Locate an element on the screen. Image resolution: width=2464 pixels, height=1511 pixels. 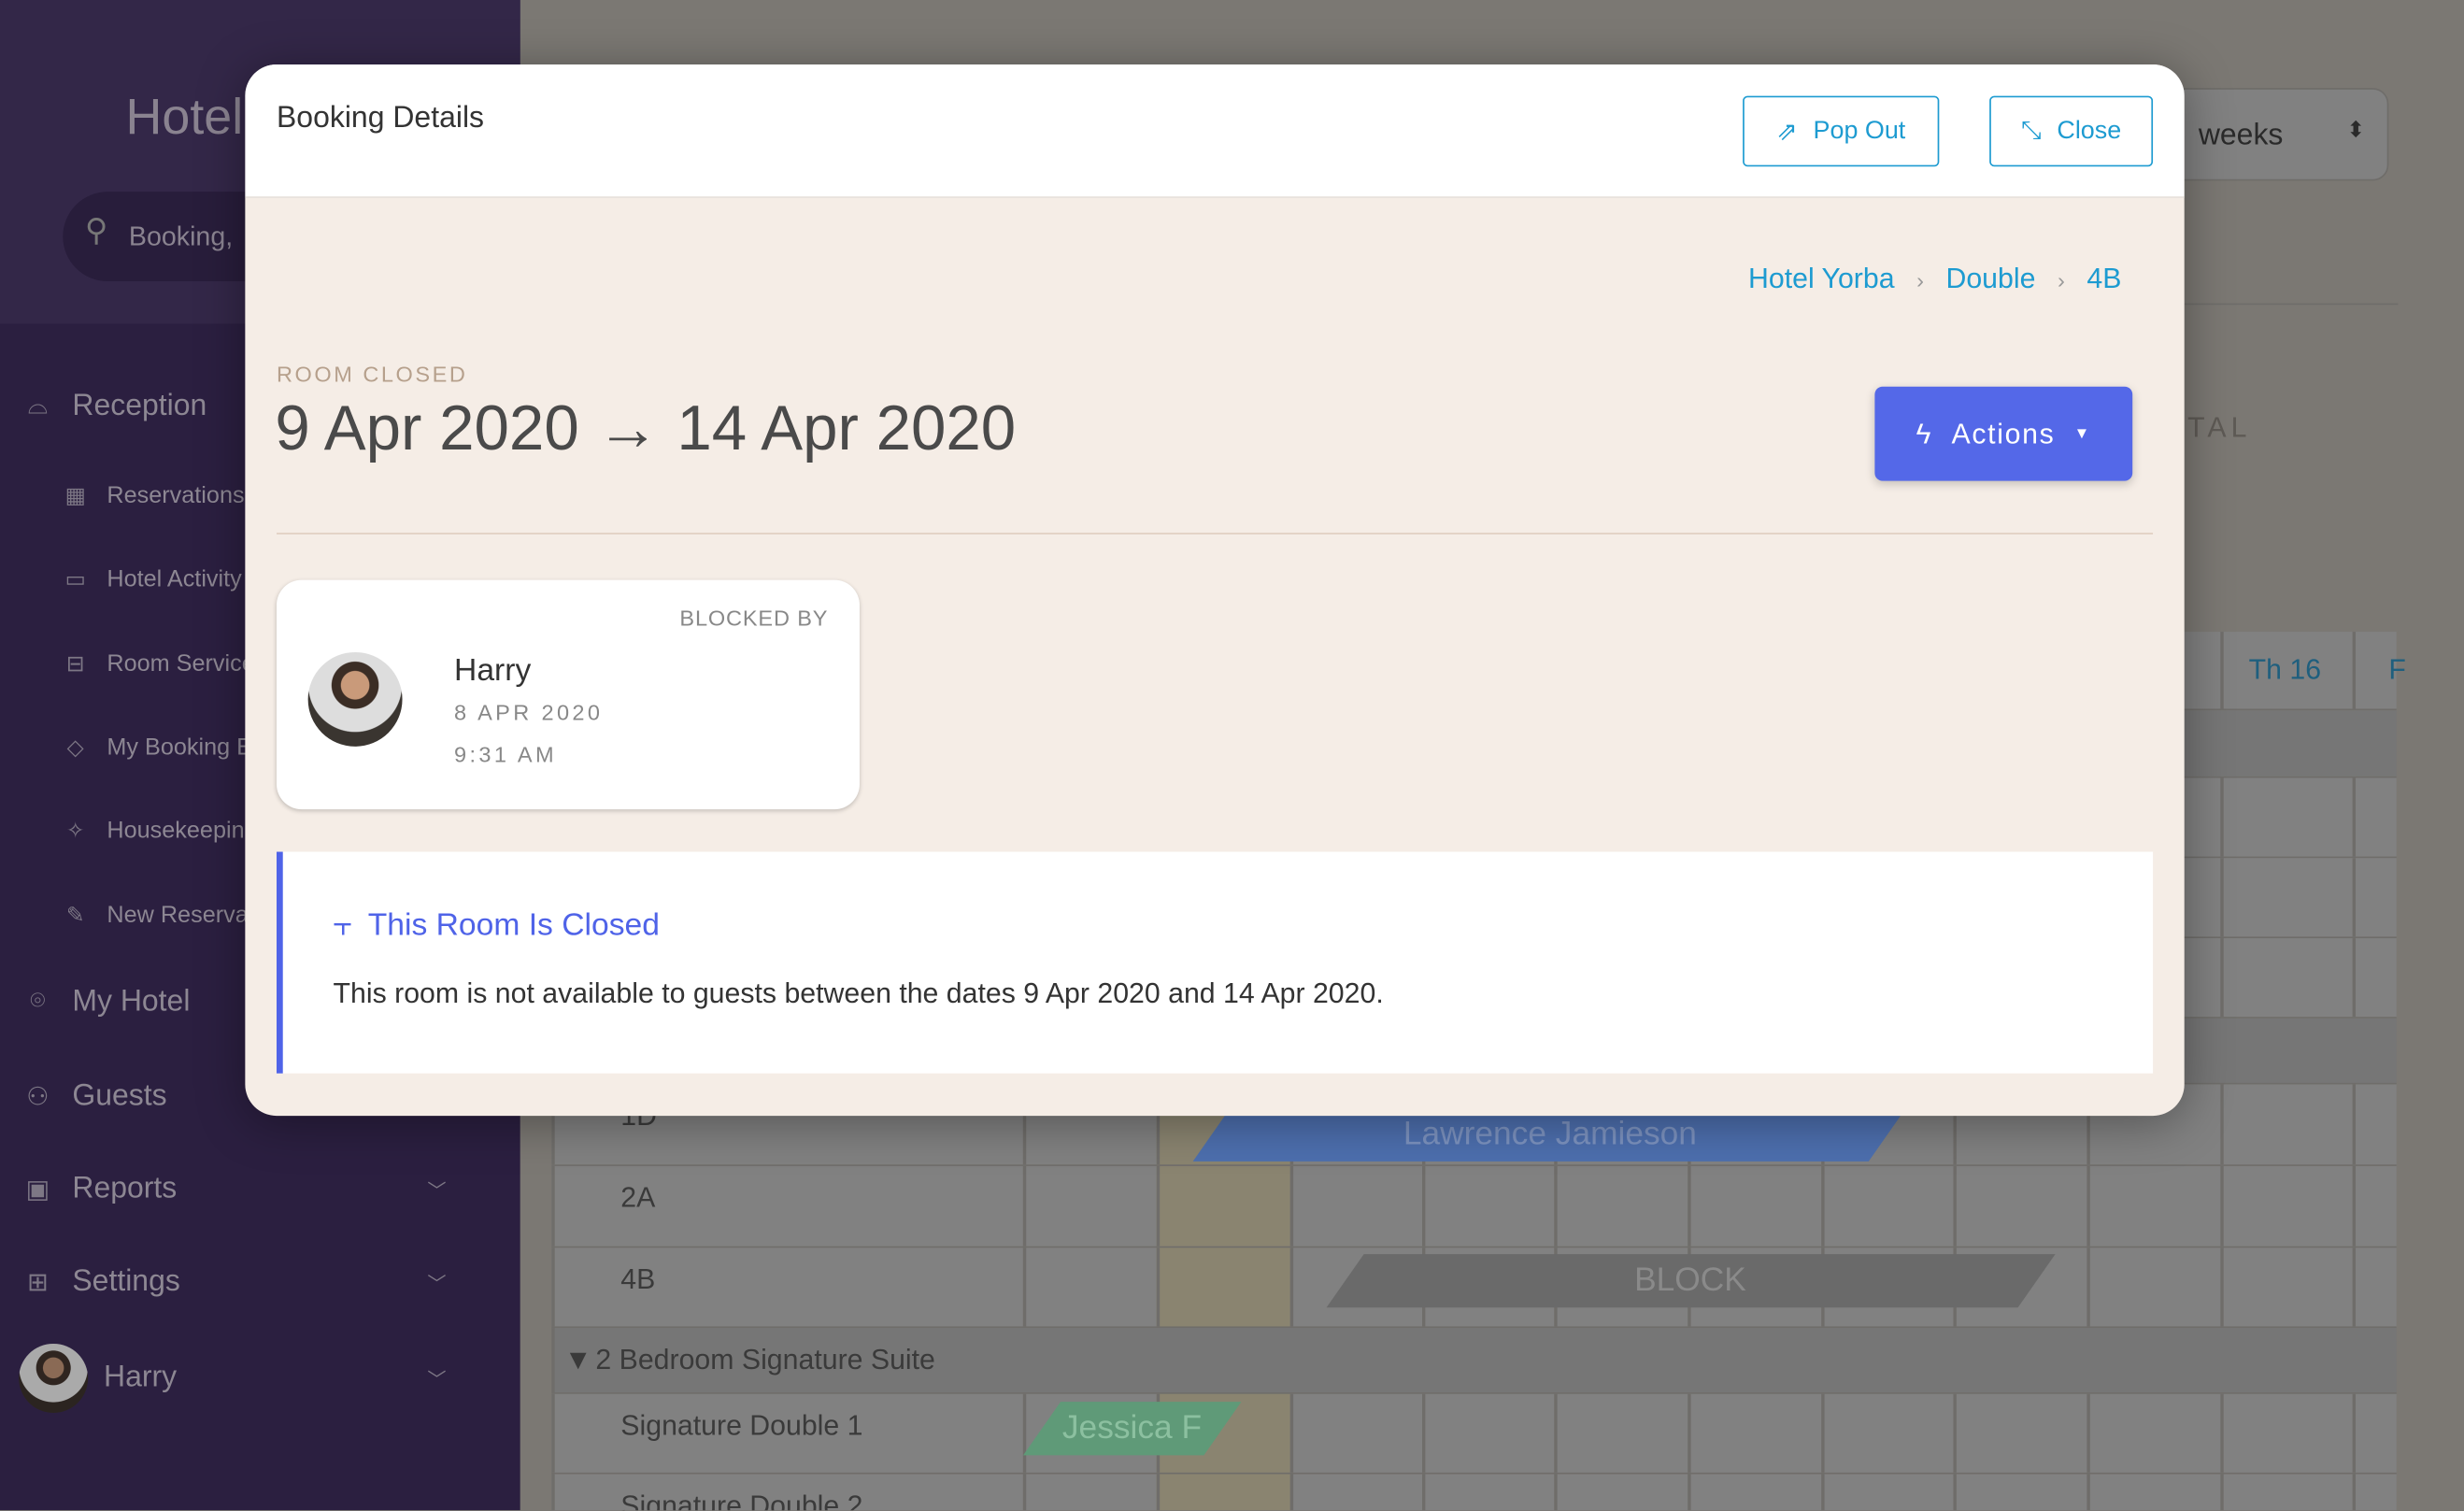
divider is located at coordinates (1215, 534).